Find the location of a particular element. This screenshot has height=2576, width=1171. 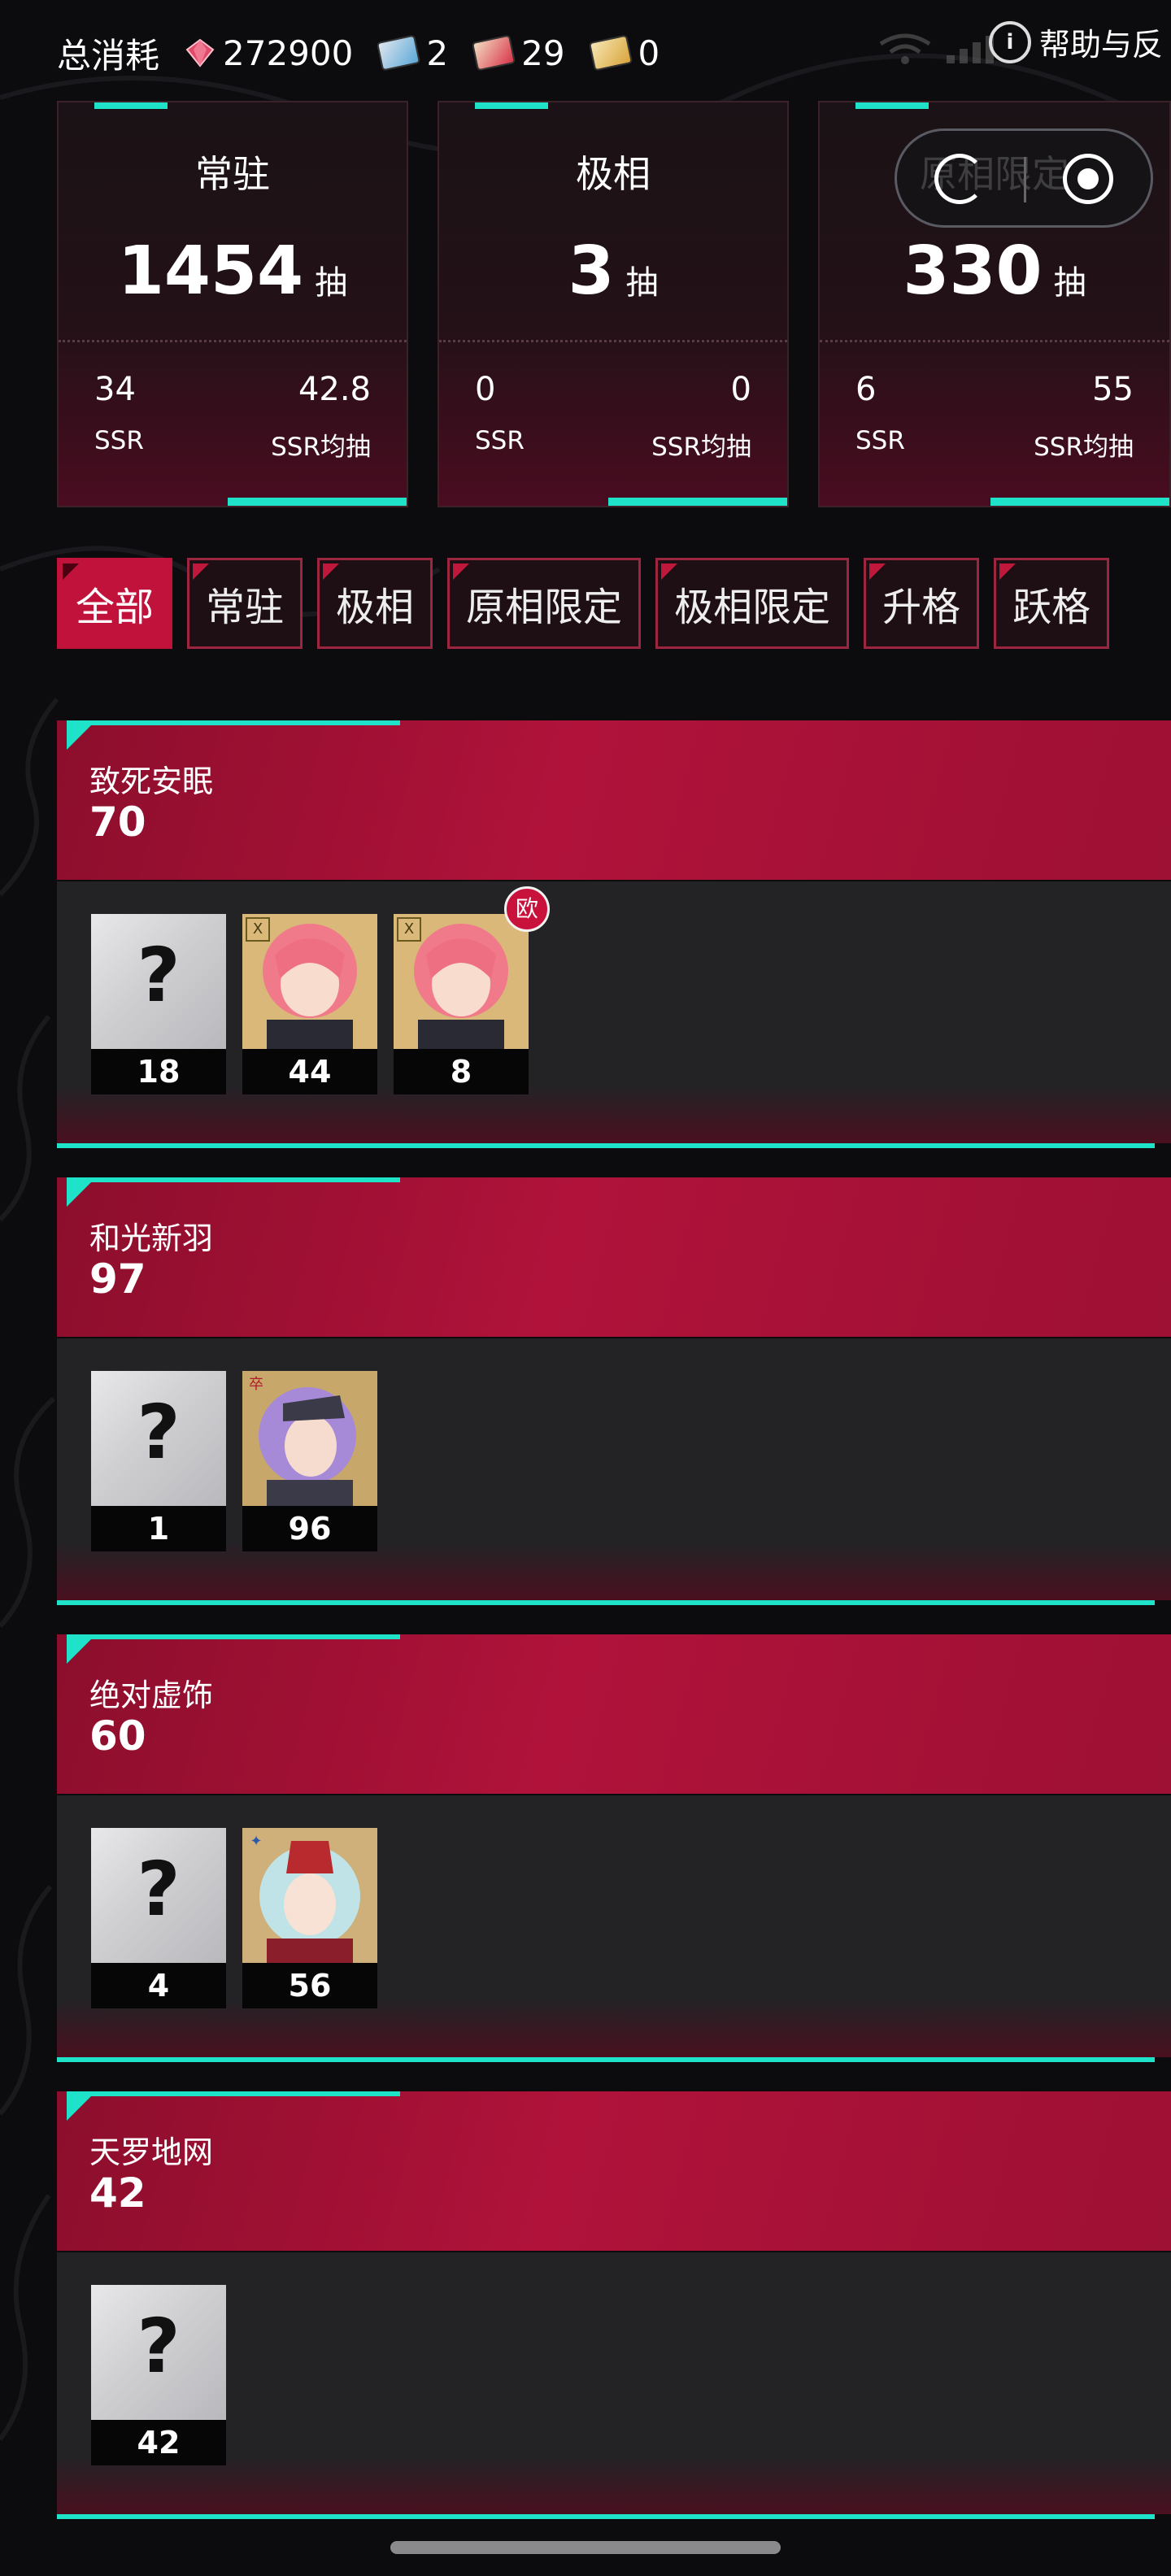

card-ssr-value: 6 is located at coordinates (866, 390).